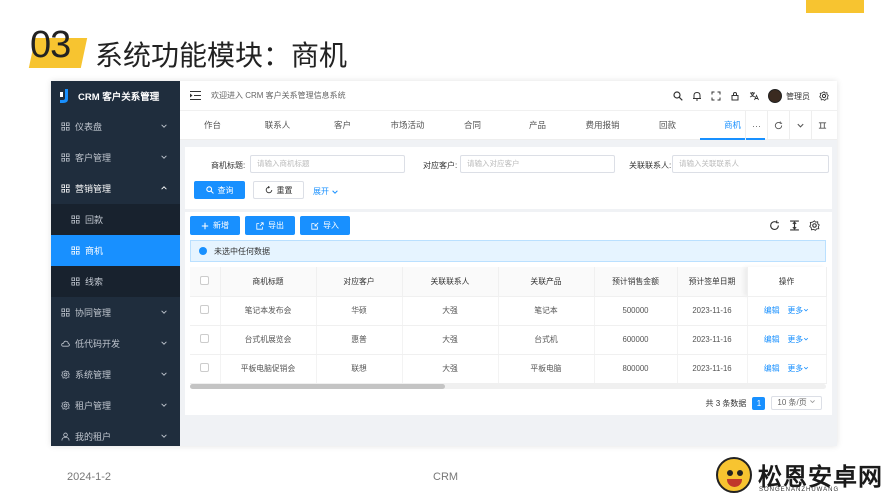 The image size is (889, 500). What do you see at coordinates (800, 125) in the screenshot?
I see `tab-dropdown-icon` at bounding box center [800, 125].